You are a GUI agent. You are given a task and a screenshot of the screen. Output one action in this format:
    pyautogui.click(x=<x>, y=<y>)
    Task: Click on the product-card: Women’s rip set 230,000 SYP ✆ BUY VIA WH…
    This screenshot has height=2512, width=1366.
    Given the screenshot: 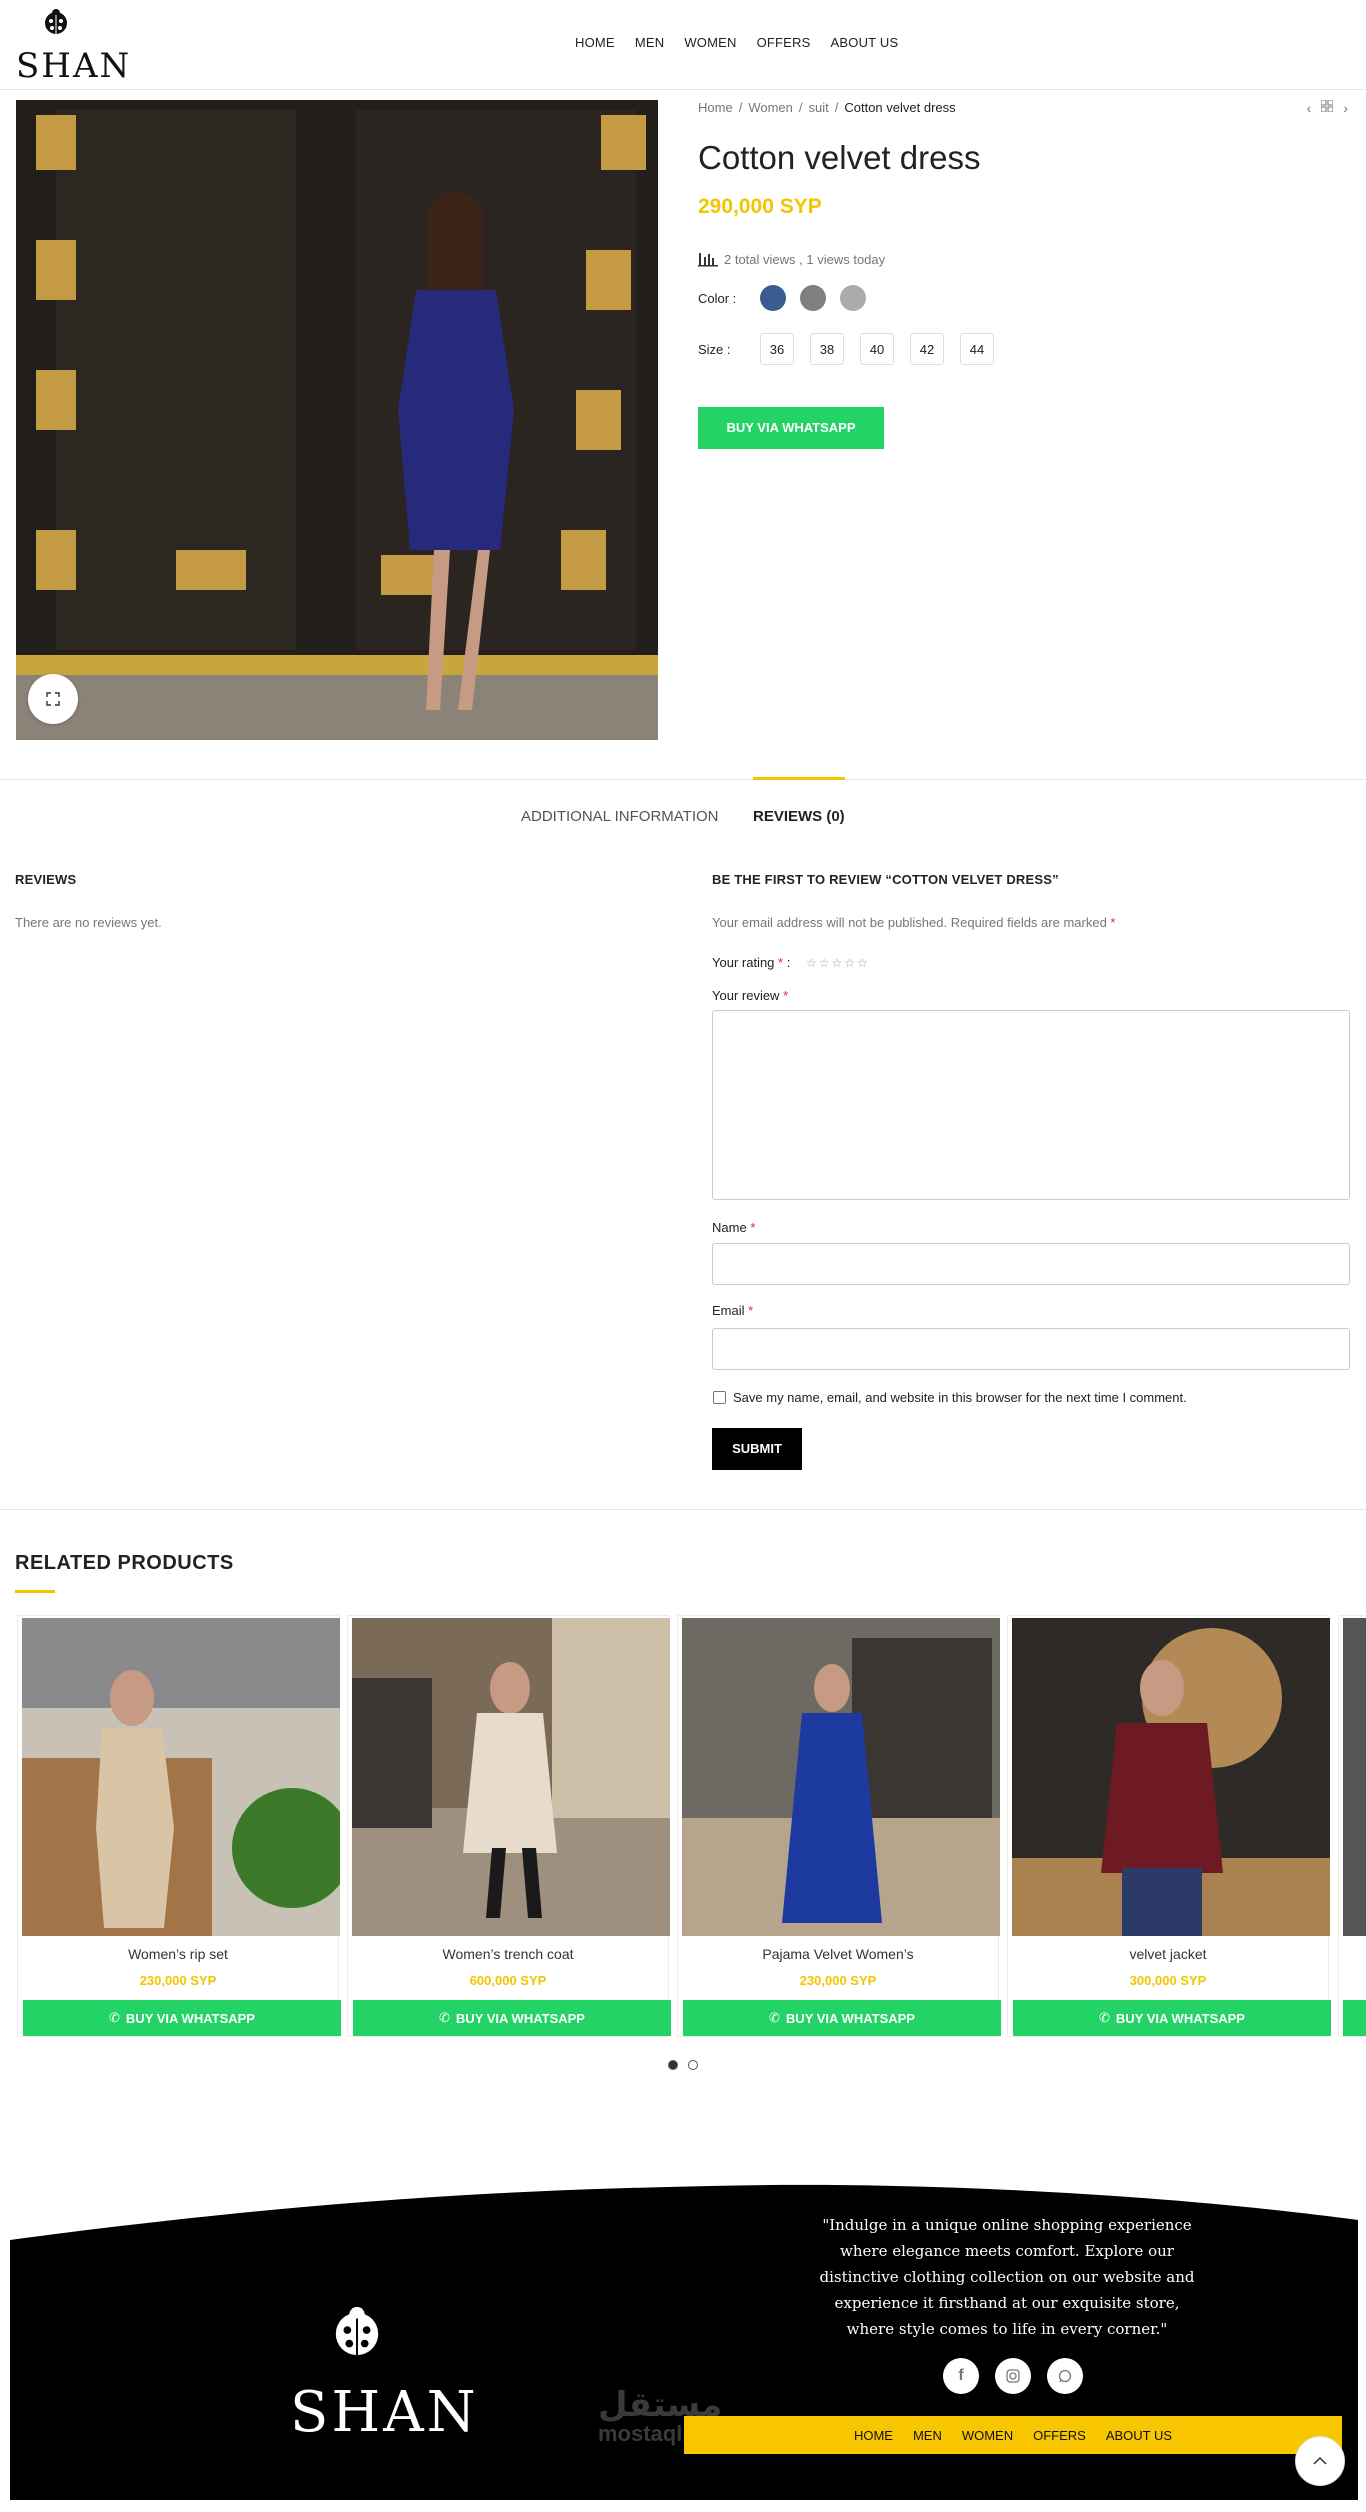 What is the action you would take?
    pyautogui.click(x=179, y=1826)
    